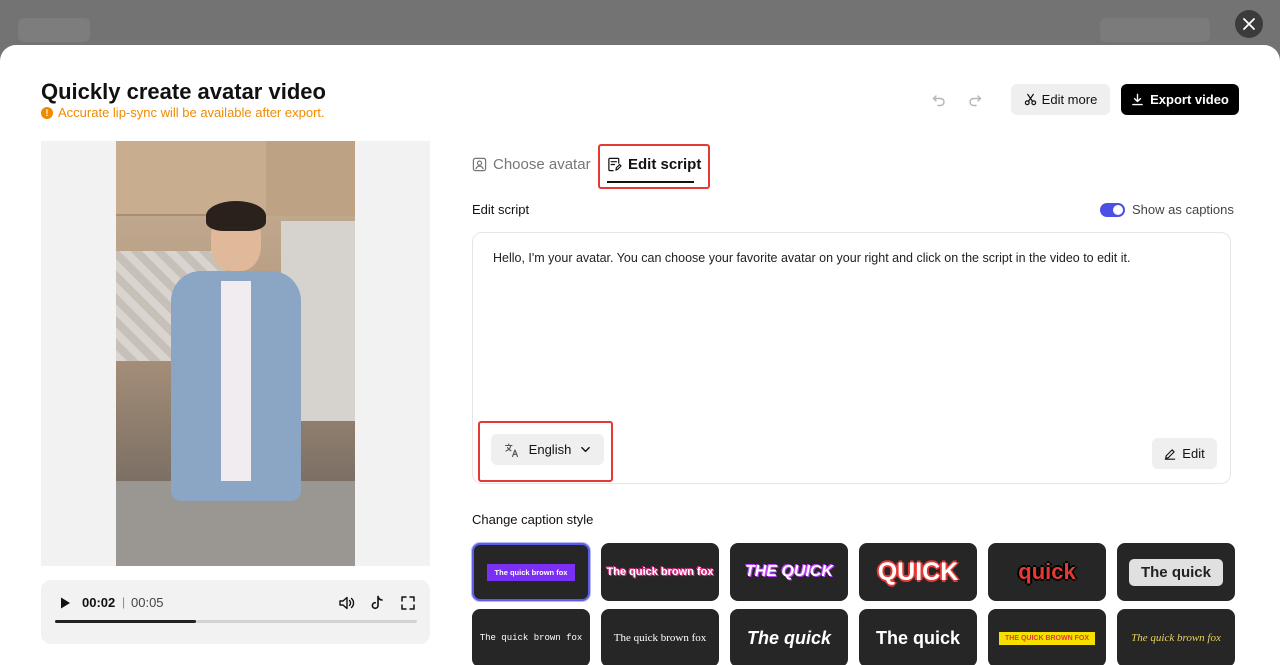 The image size is (1280, 665). I want to click on show-captions-label: Show as captions, so click(1183, 209).